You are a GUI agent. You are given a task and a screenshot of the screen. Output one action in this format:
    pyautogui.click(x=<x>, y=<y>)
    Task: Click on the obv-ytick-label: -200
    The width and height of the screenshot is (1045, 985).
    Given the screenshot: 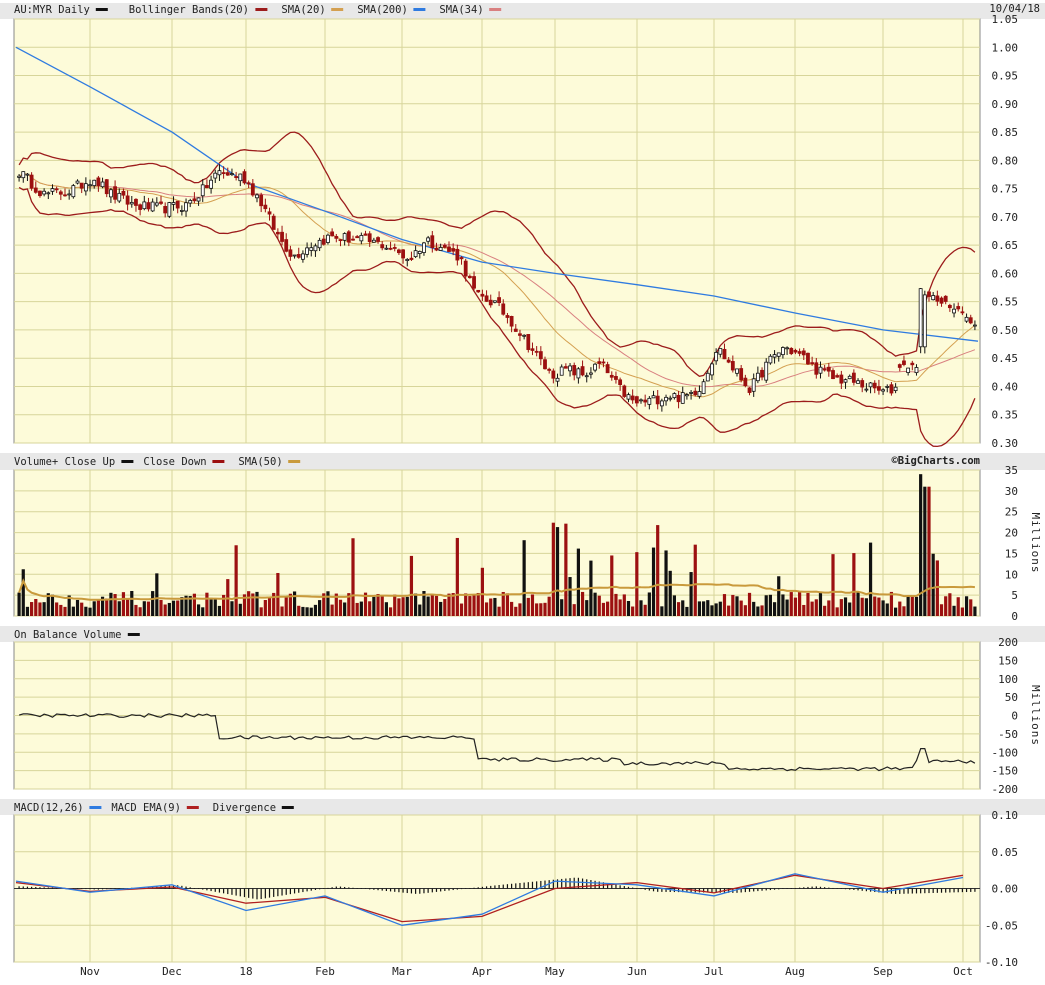 What is the action you would take?
    pyautogui.click(x=1005, y=789)
    